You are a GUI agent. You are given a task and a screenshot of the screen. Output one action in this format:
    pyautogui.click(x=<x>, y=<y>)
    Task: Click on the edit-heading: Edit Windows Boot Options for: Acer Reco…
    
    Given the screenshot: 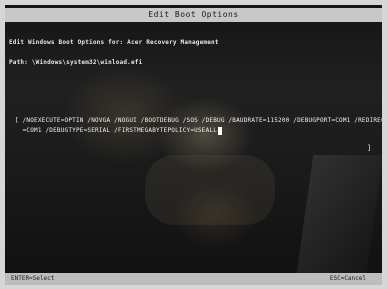 What is the action you would take?
    pyautogui.click(x=114, y=42)
    